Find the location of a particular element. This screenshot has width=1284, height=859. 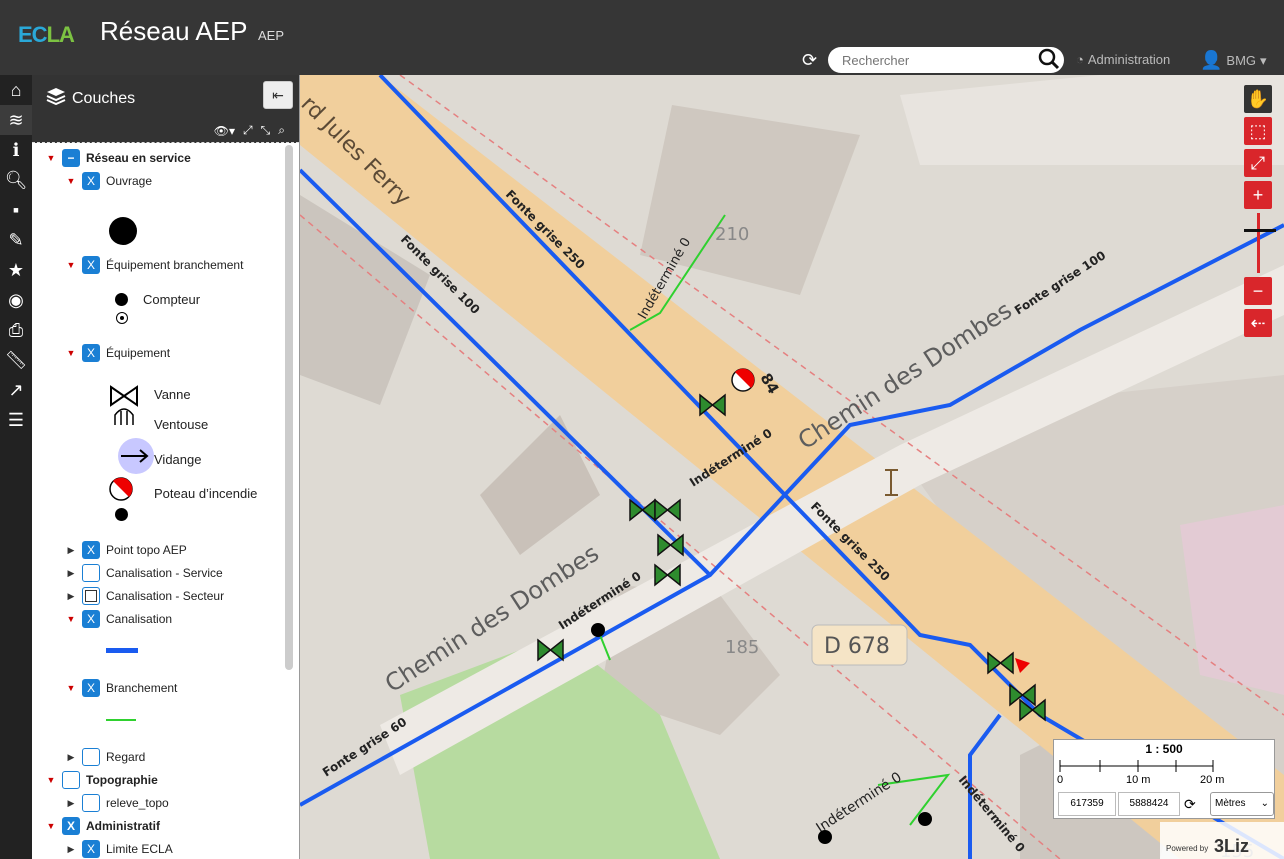

zoom-to-layer-icon: ⌕ is located at coordinates (281, 130).